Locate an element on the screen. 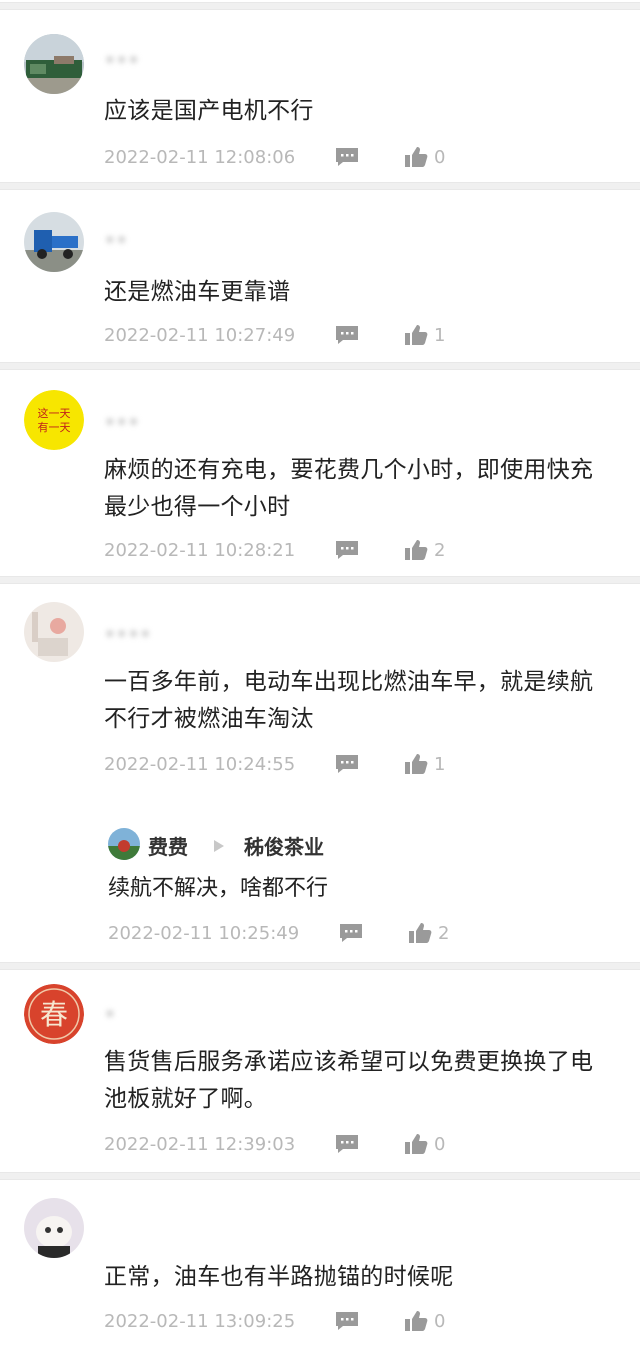 The height and width of the screenshot is (1348, 640). reply-text: 续航不解决，啥都不行 is located at coordinates (218, 888).